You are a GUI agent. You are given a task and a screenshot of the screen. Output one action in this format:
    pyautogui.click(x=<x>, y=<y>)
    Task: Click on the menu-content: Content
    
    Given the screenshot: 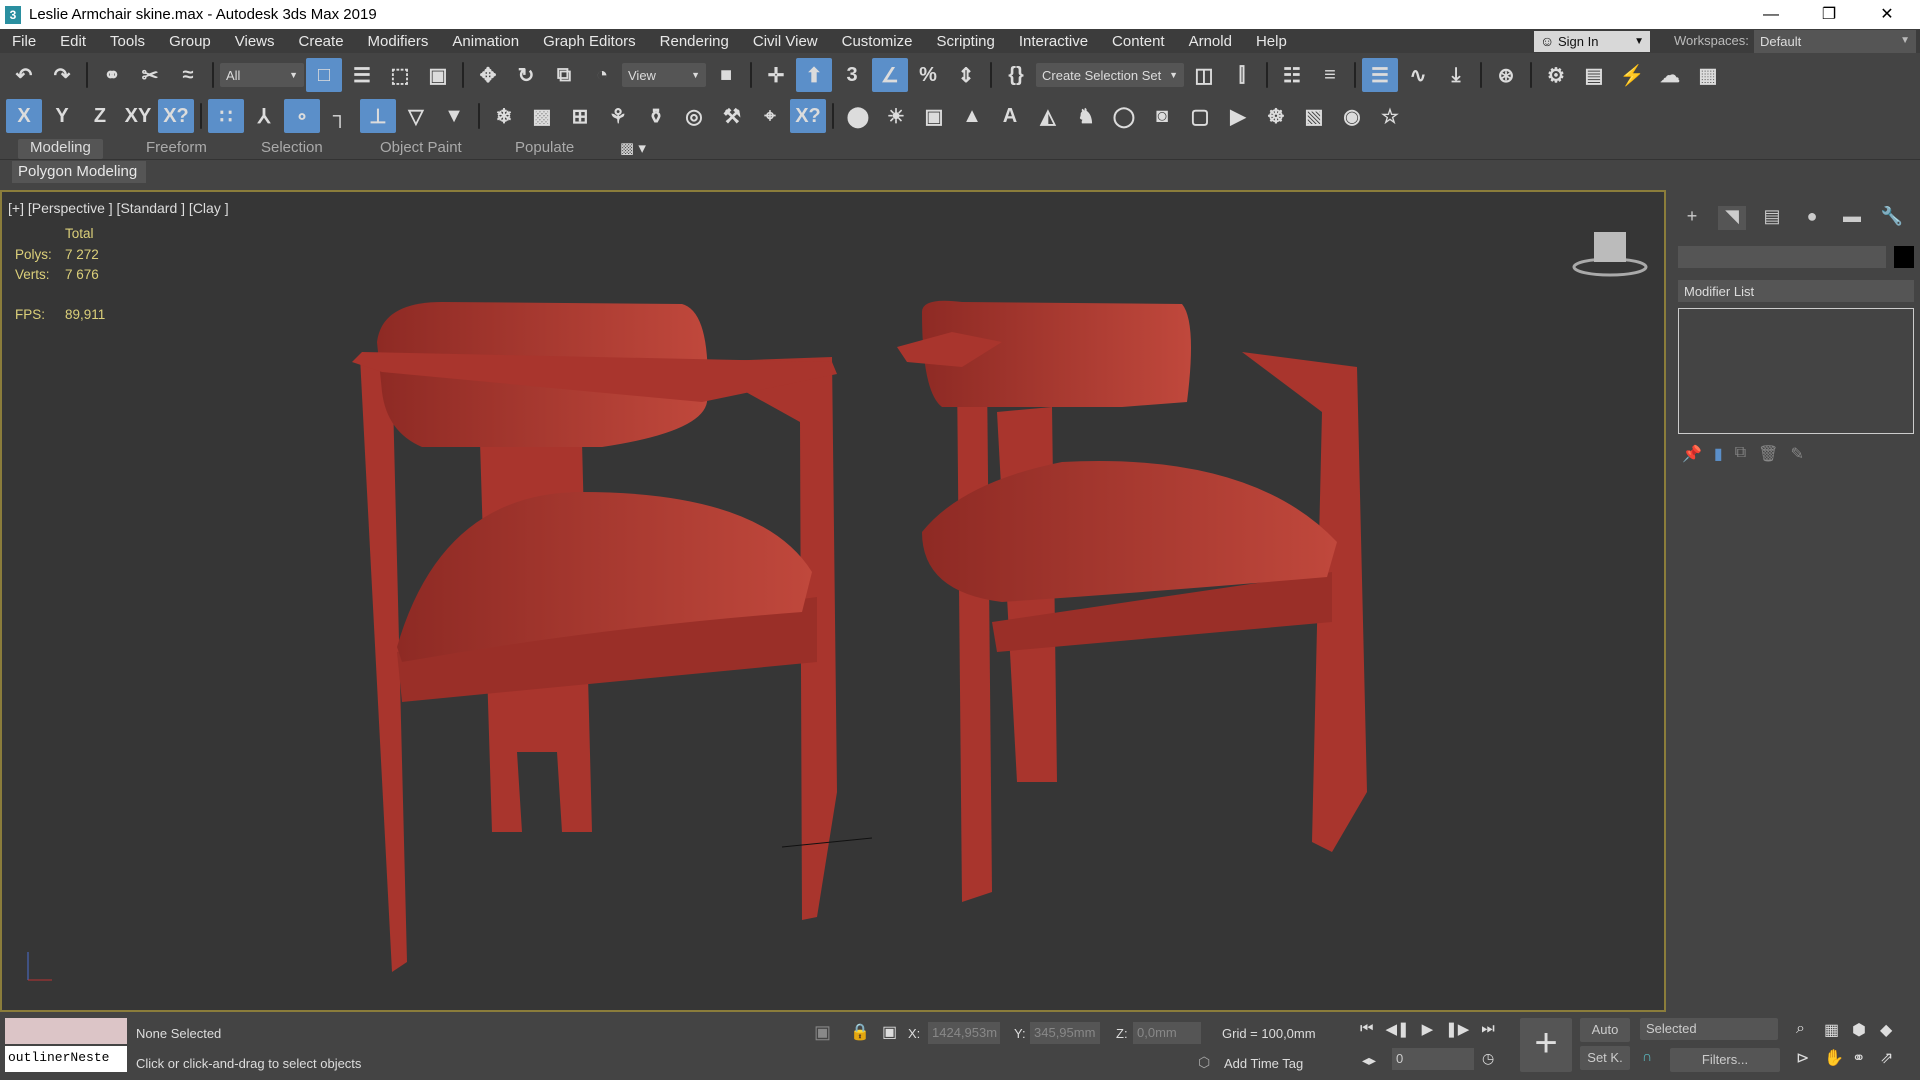 What is the action you would take?
    pyautogui.click(x=1138, y=41)
    